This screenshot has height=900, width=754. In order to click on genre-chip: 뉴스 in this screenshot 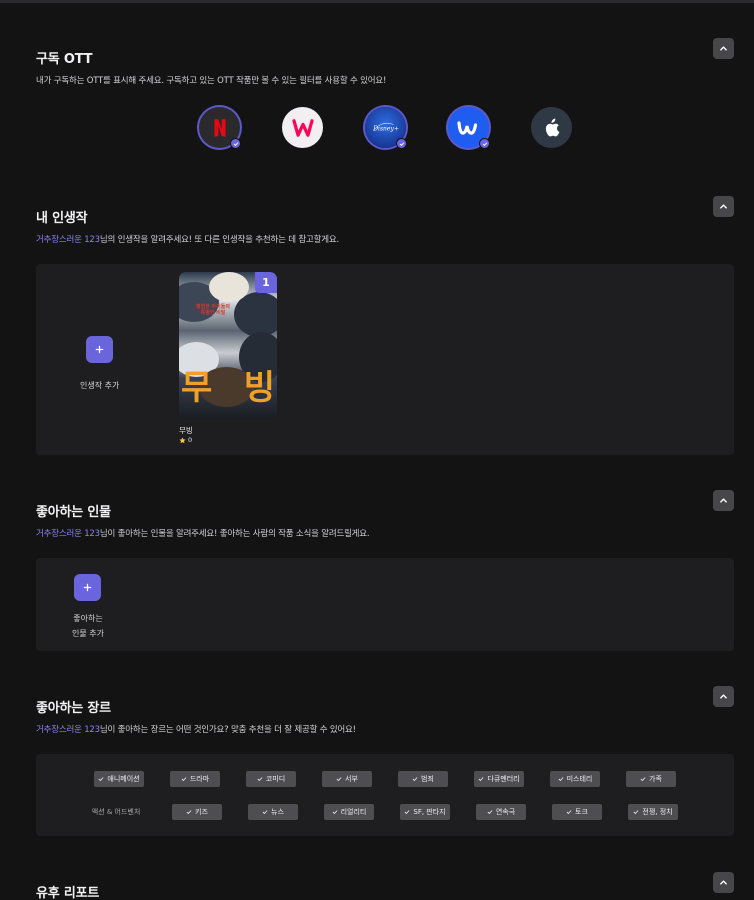, I will do `click(273, 812)`.